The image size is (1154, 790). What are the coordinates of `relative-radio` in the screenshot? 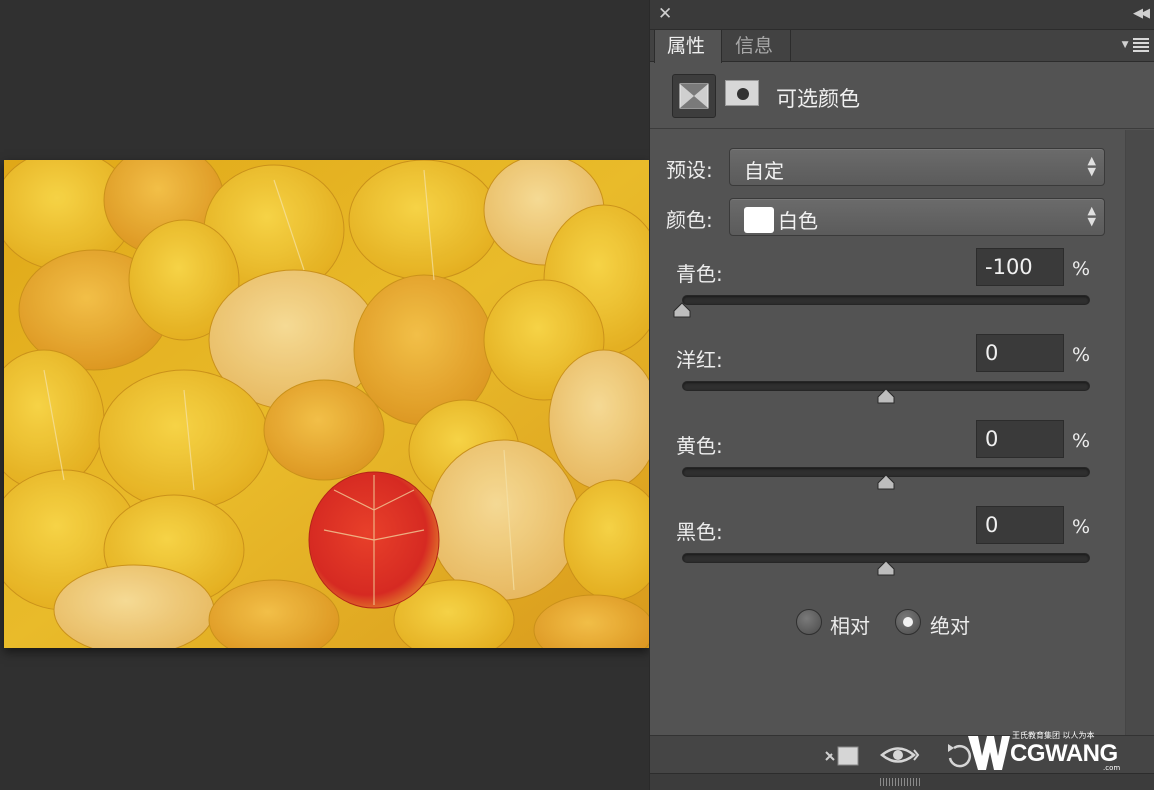 It's located at (809, 622).